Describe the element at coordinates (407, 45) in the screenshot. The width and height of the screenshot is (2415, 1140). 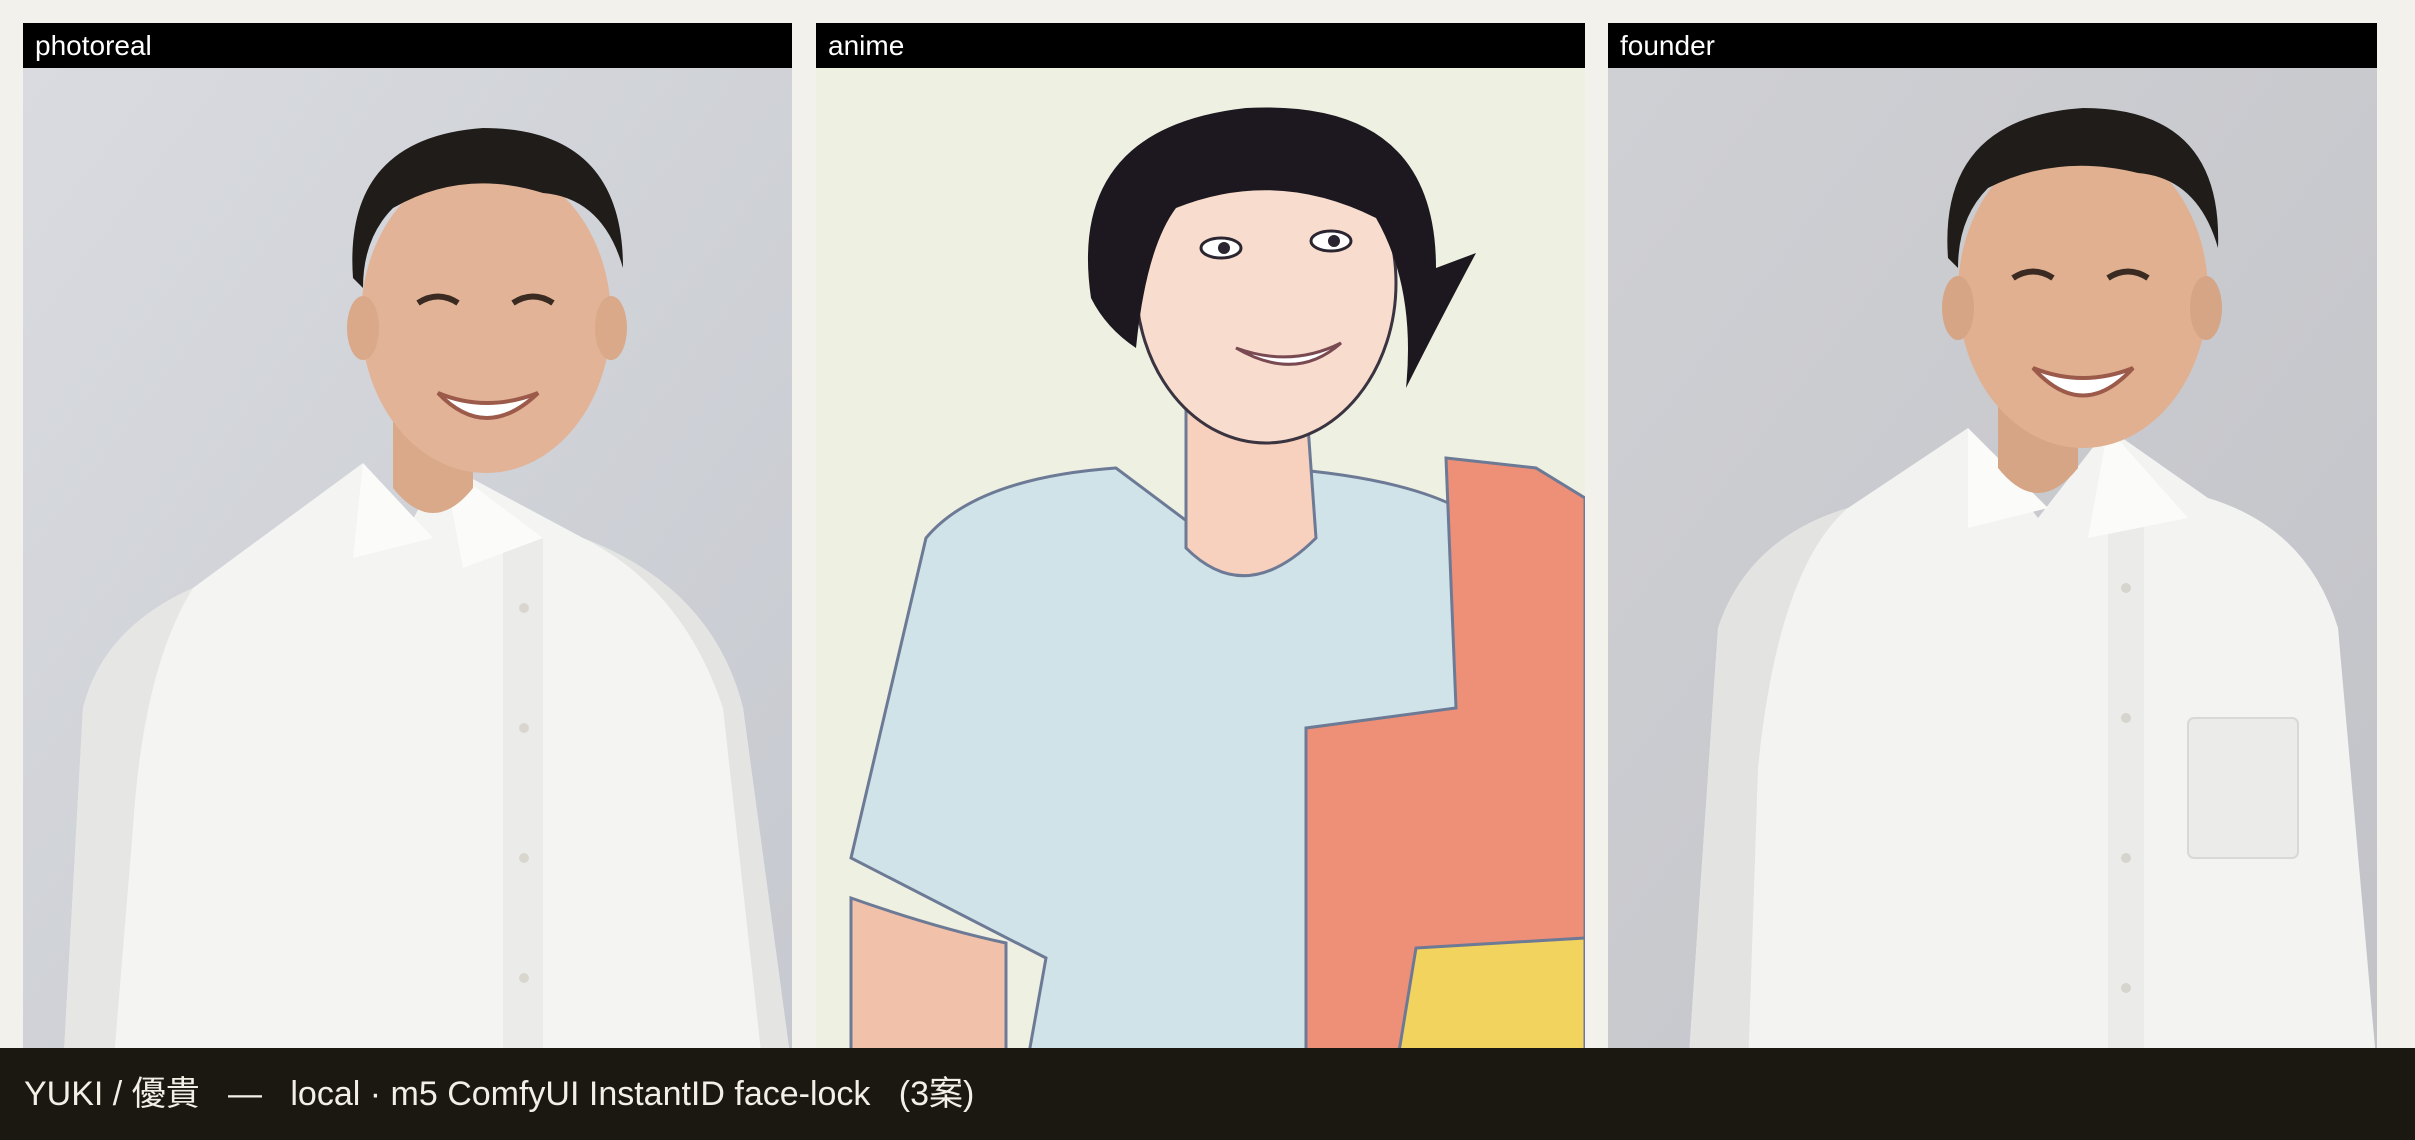
I see `panel-label: photoreal` at that location.